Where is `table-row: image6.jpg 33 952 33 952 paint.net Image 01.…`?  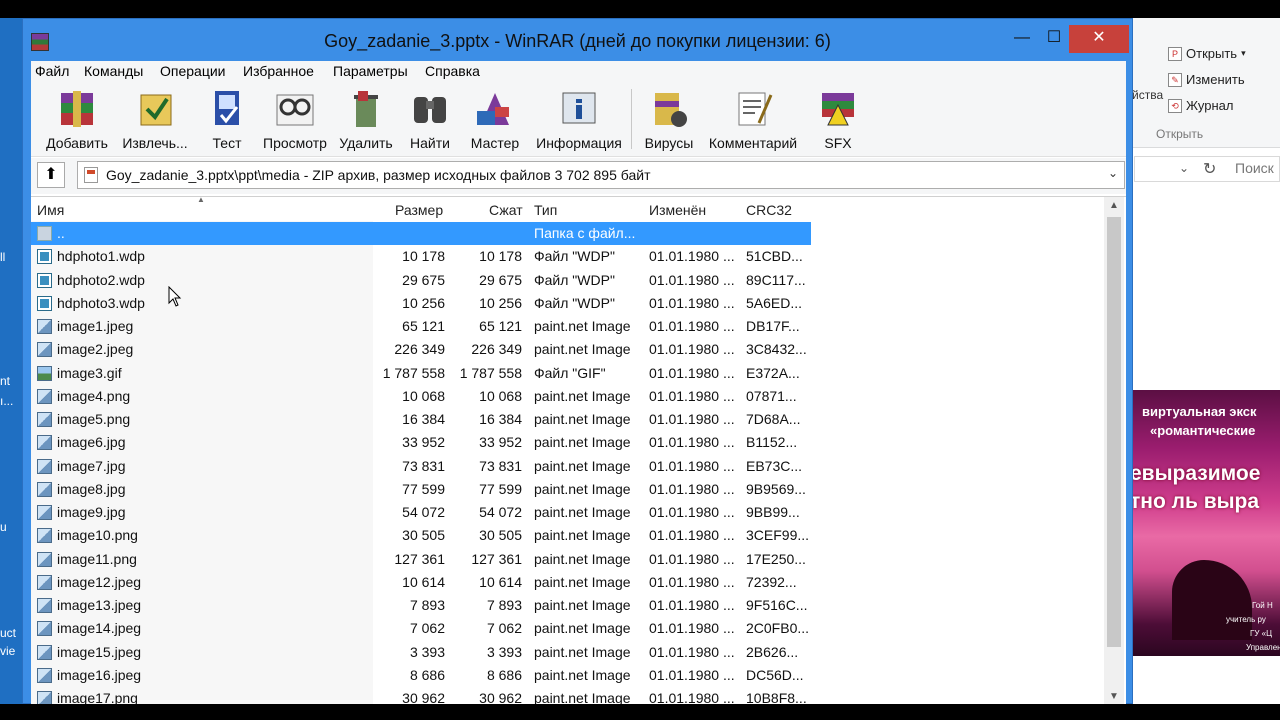
table-row: image6.jpg 33 952 33 952 paint.net Image 01.… is located at coordinates (421, 442).